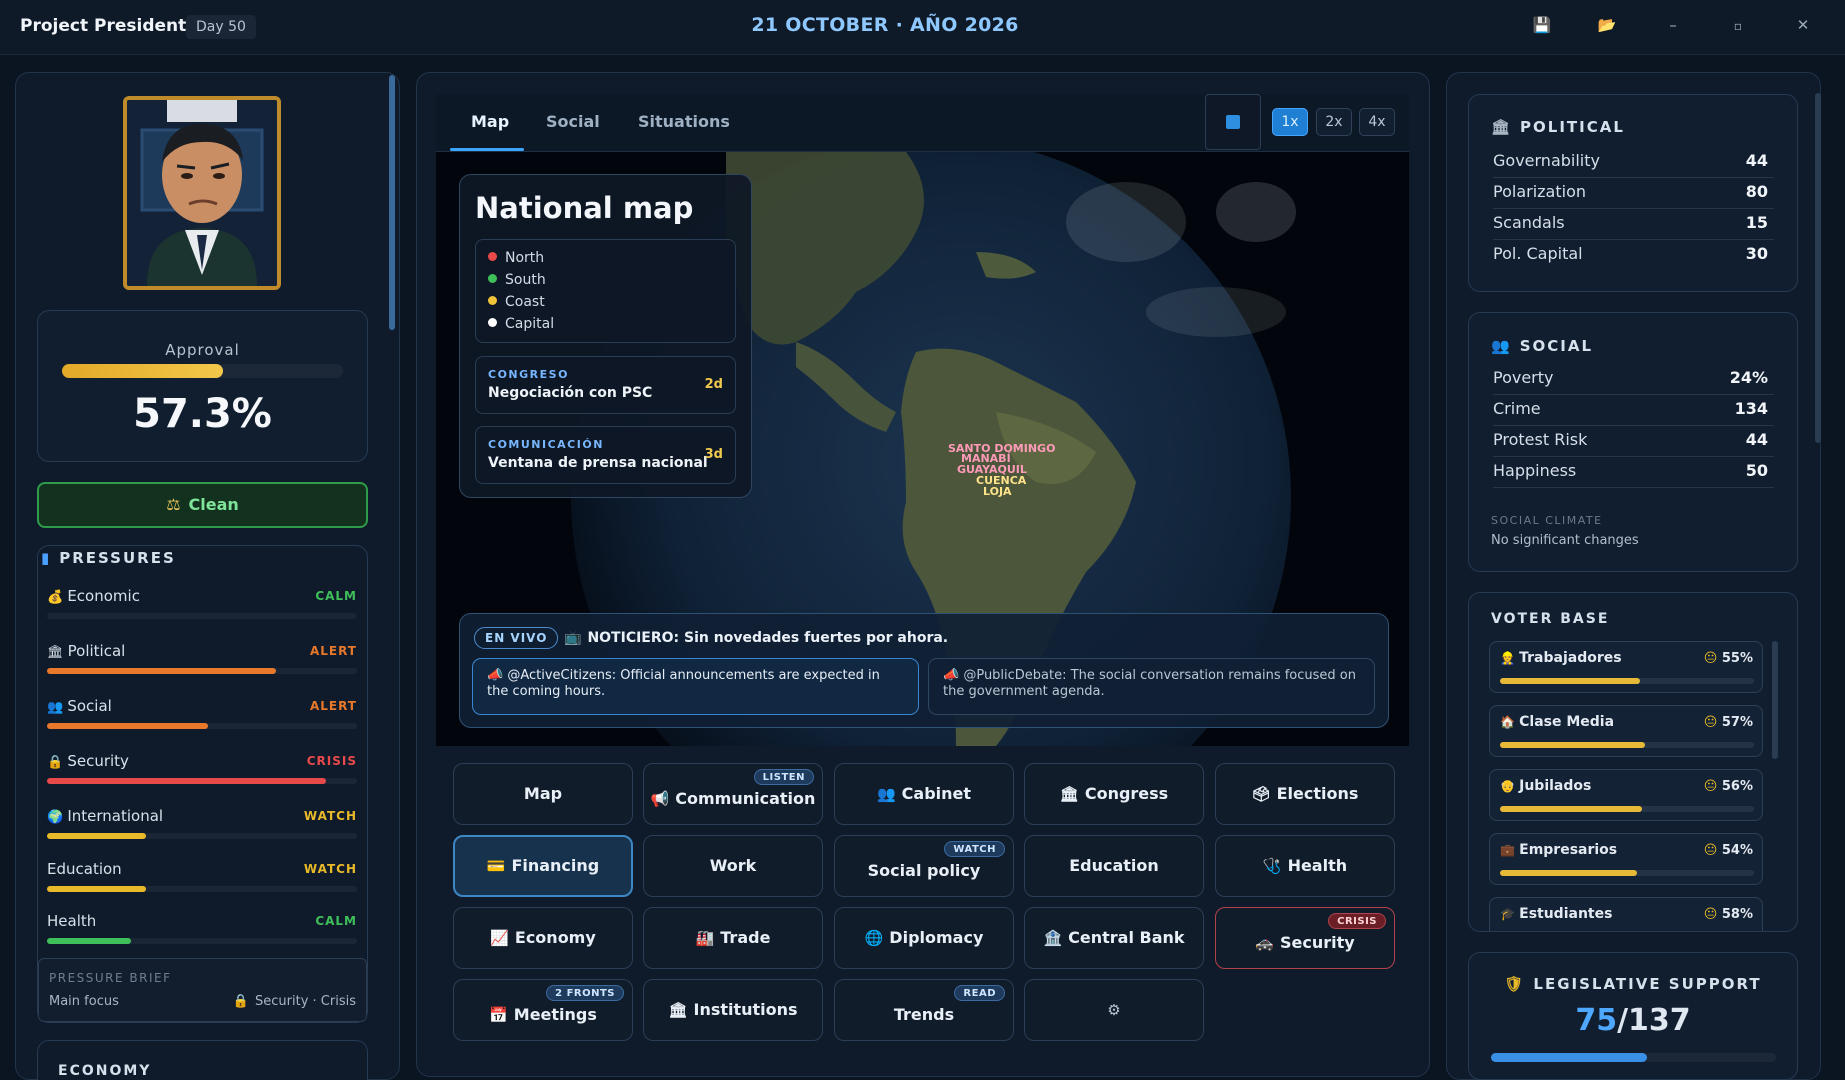 The image size is (1845, 1080). I want to click on congress-button: 🏛 Congress, so click(1114, 794).